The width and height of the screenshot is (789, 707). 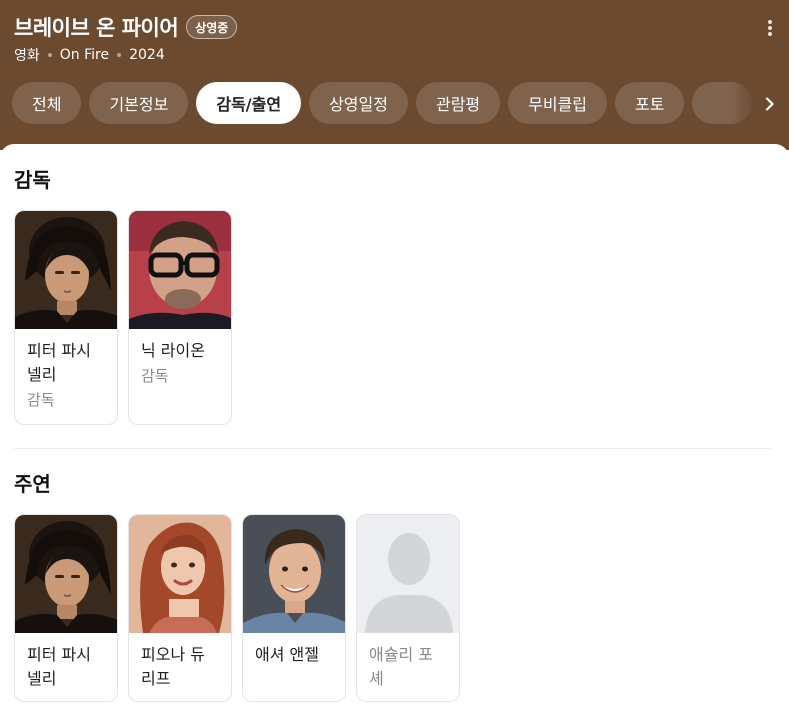 What do you see at coordinates (27, 56) in the screenshot?
I see `meta-type: 영화` at bounding box center [27, 56].